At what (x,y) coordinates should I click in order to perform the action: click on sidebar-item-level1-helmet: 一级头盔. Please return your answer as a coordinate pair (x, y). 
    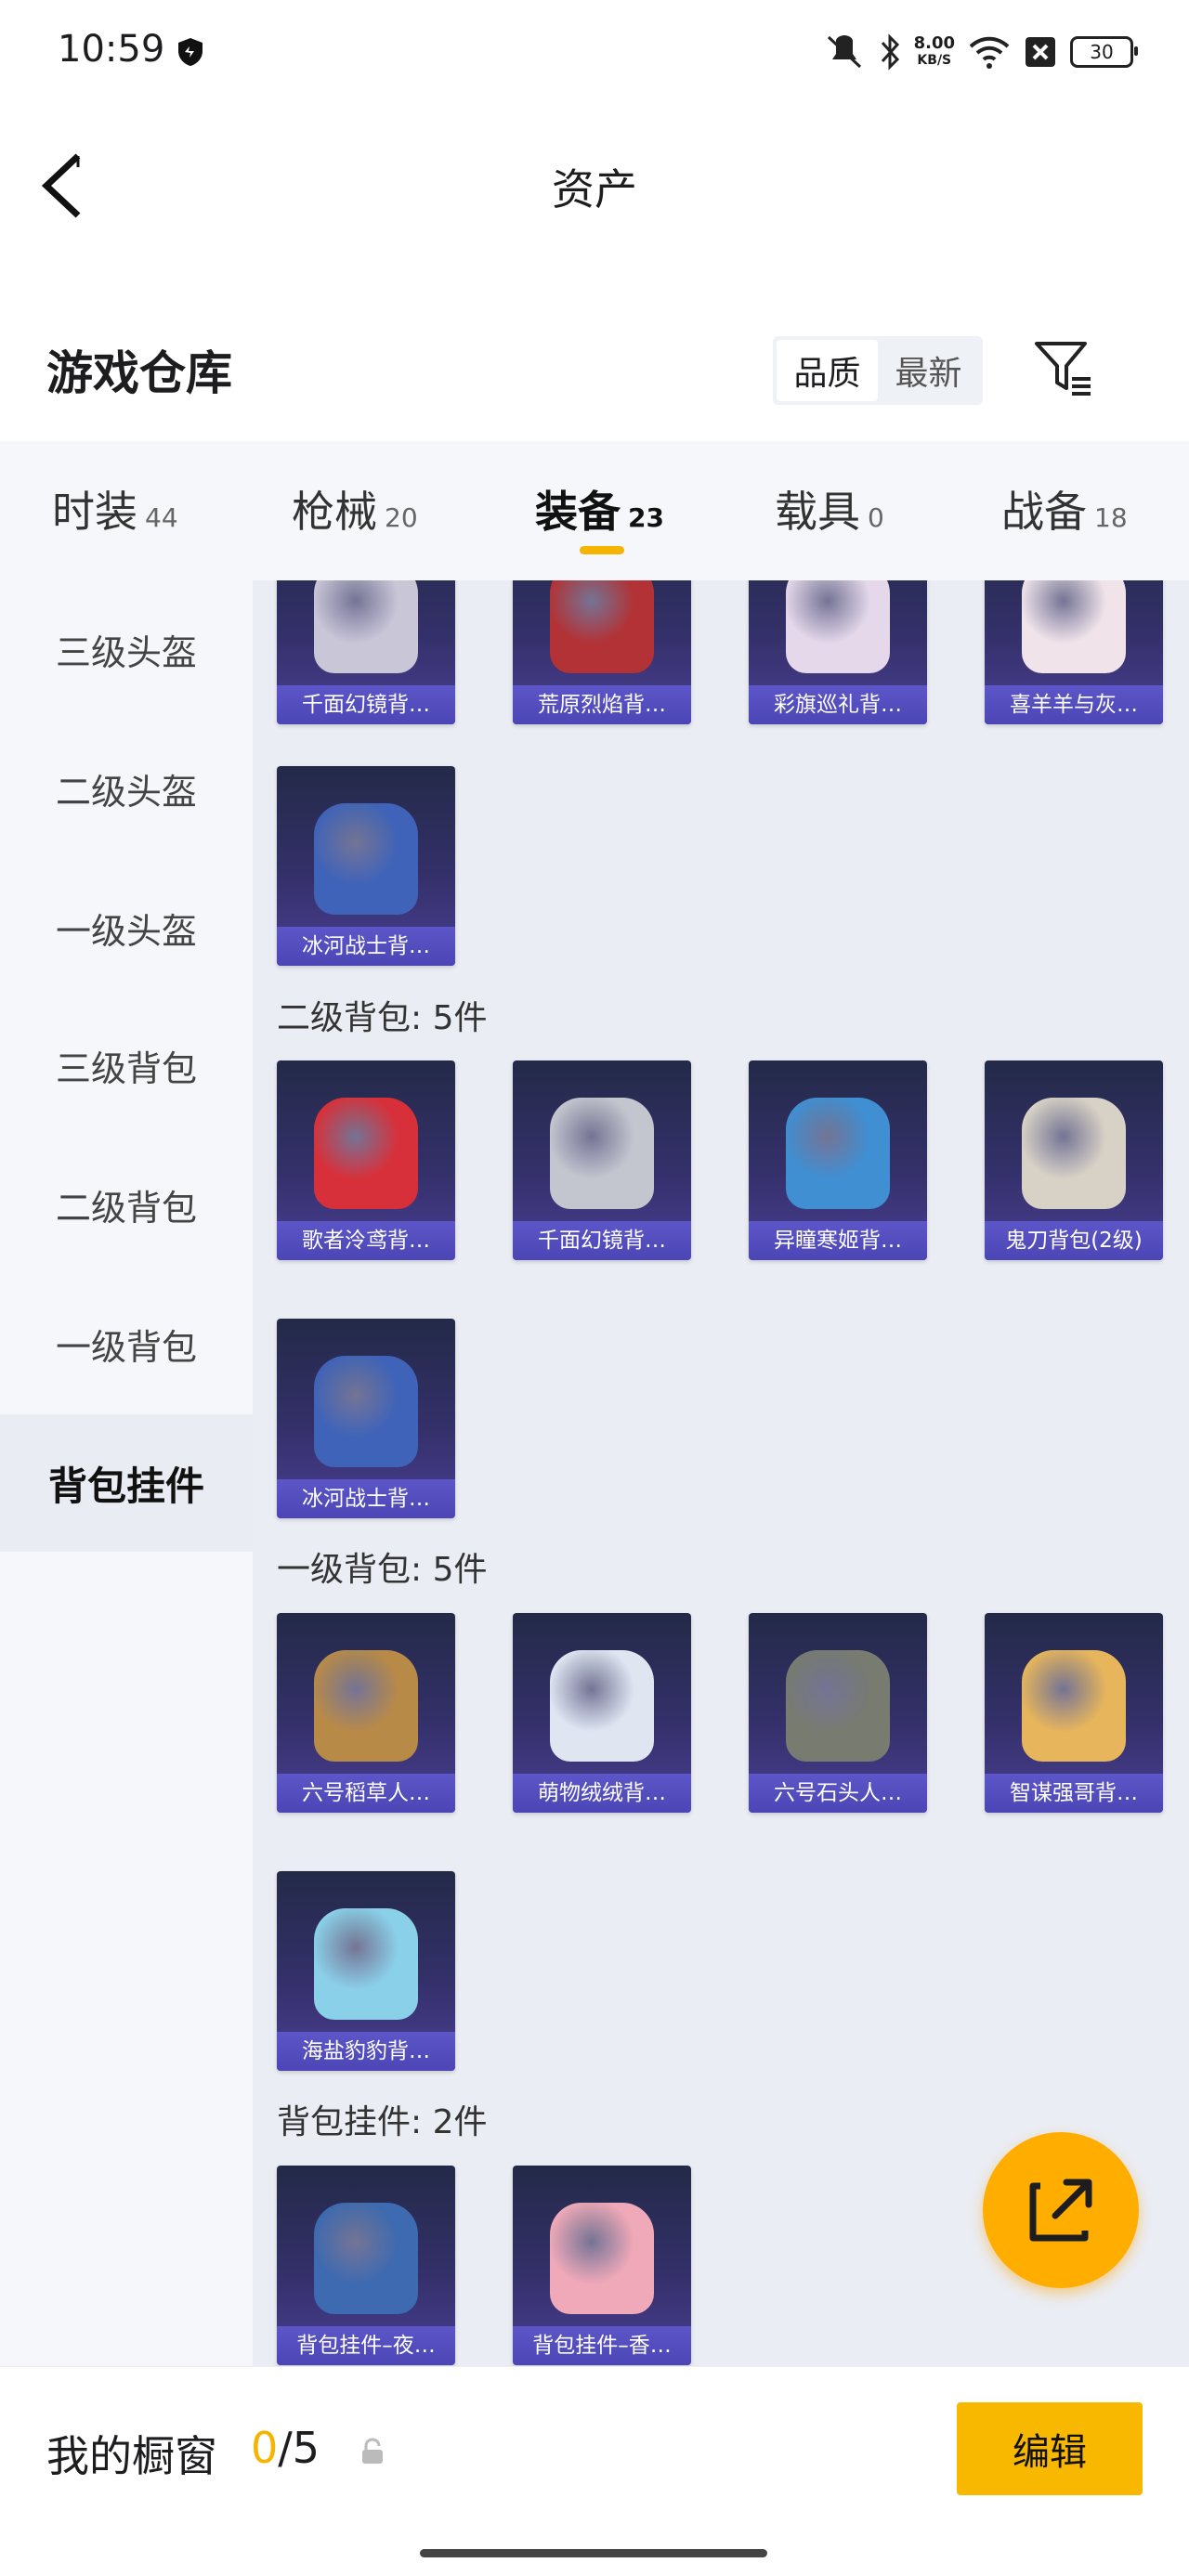
    Looking at the image, I should click on (126, 928).